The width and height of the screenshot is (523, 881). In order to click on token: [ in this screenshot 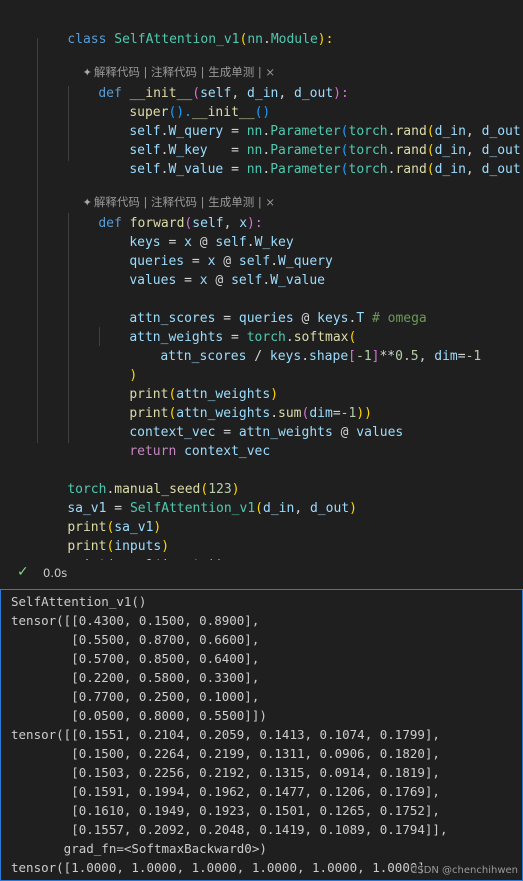, I will do `click(352, 356)`.